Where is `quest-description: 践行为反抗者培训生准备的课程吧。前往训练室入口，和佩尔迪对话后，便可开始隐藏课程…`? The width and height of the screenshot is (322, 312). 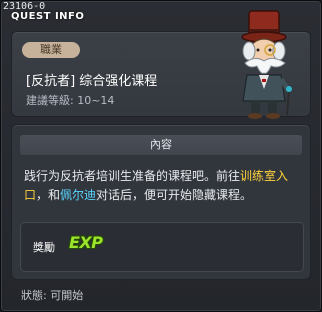
quest-description: 践行为反抗者培训生准备的课程吧。前往训练室入口，和佩尔迪对话后，便可开始隐藏课程… is located at coordinates (163, 186).